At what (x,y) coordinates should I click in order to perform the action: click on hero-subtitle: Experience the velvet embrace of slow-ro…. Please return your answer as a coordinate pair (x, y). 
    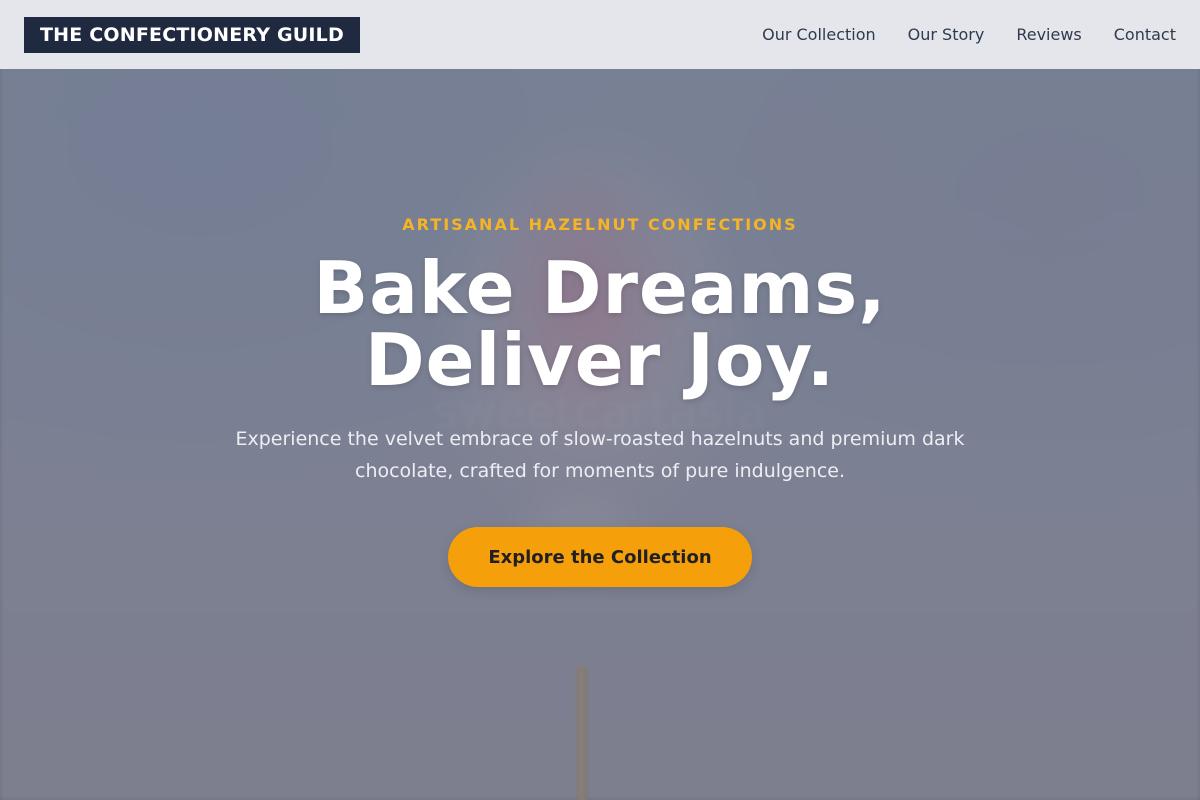
    Looking at the image, I should click on (600, 455).